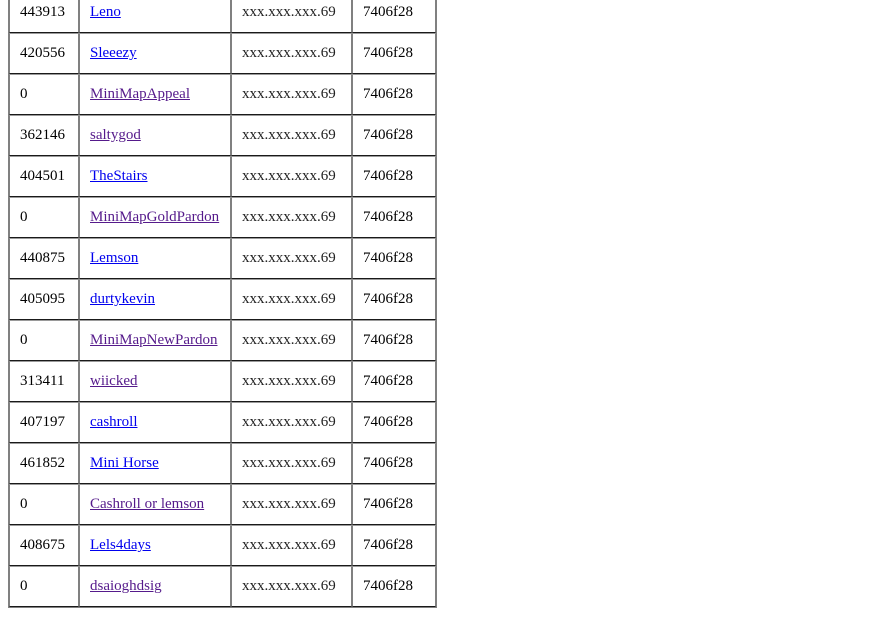 Image resolution: width=896 pixels, height=633 pixels. Describe the element at coordinates (113, 422) in the screenshot. I see `player-name-link: cashroll` at that location.